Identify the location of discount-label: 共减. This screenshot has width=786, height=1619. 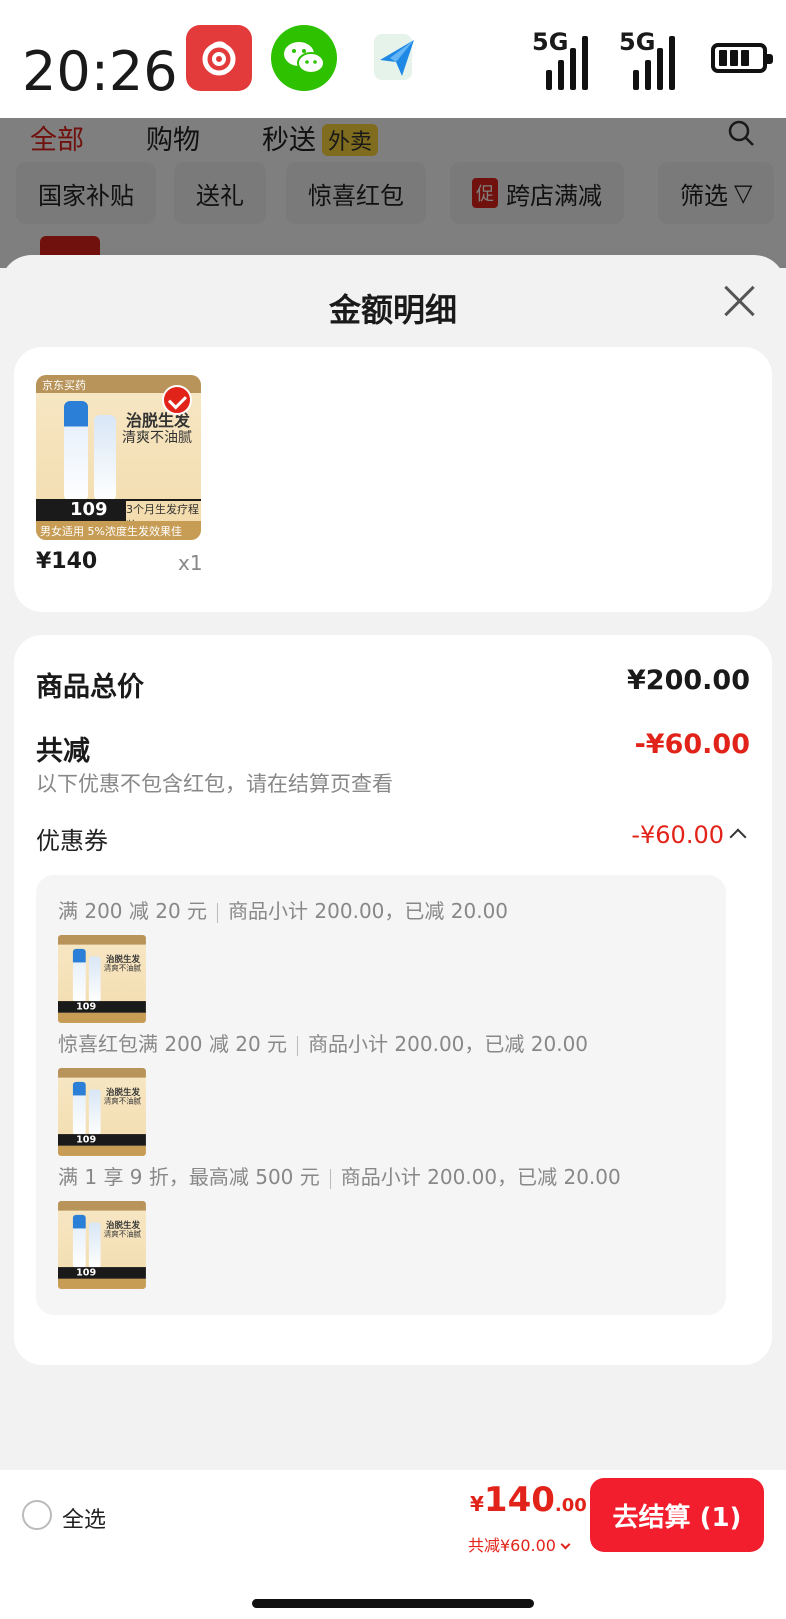
(63, 751).